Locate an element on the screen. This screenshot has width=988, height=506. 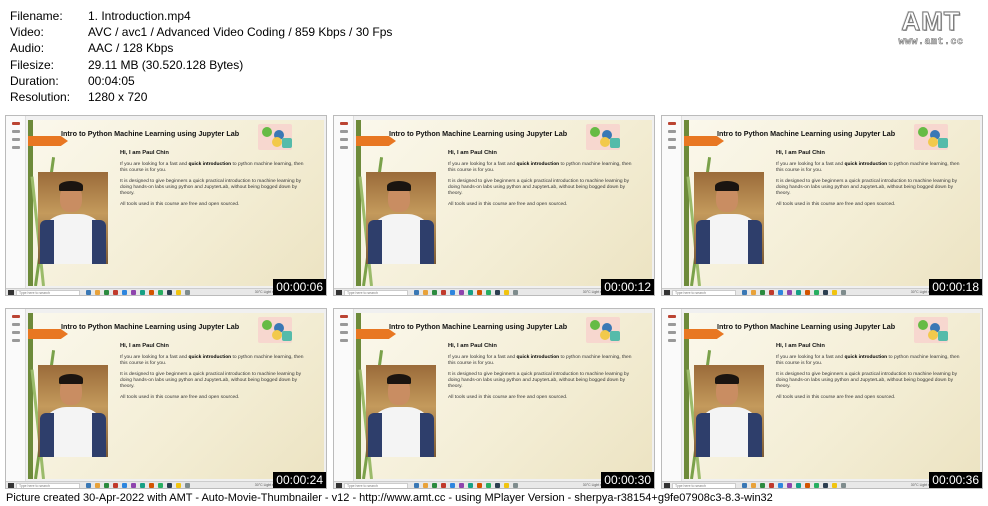
info-key: Duration: is located at coordinates (34, 80).